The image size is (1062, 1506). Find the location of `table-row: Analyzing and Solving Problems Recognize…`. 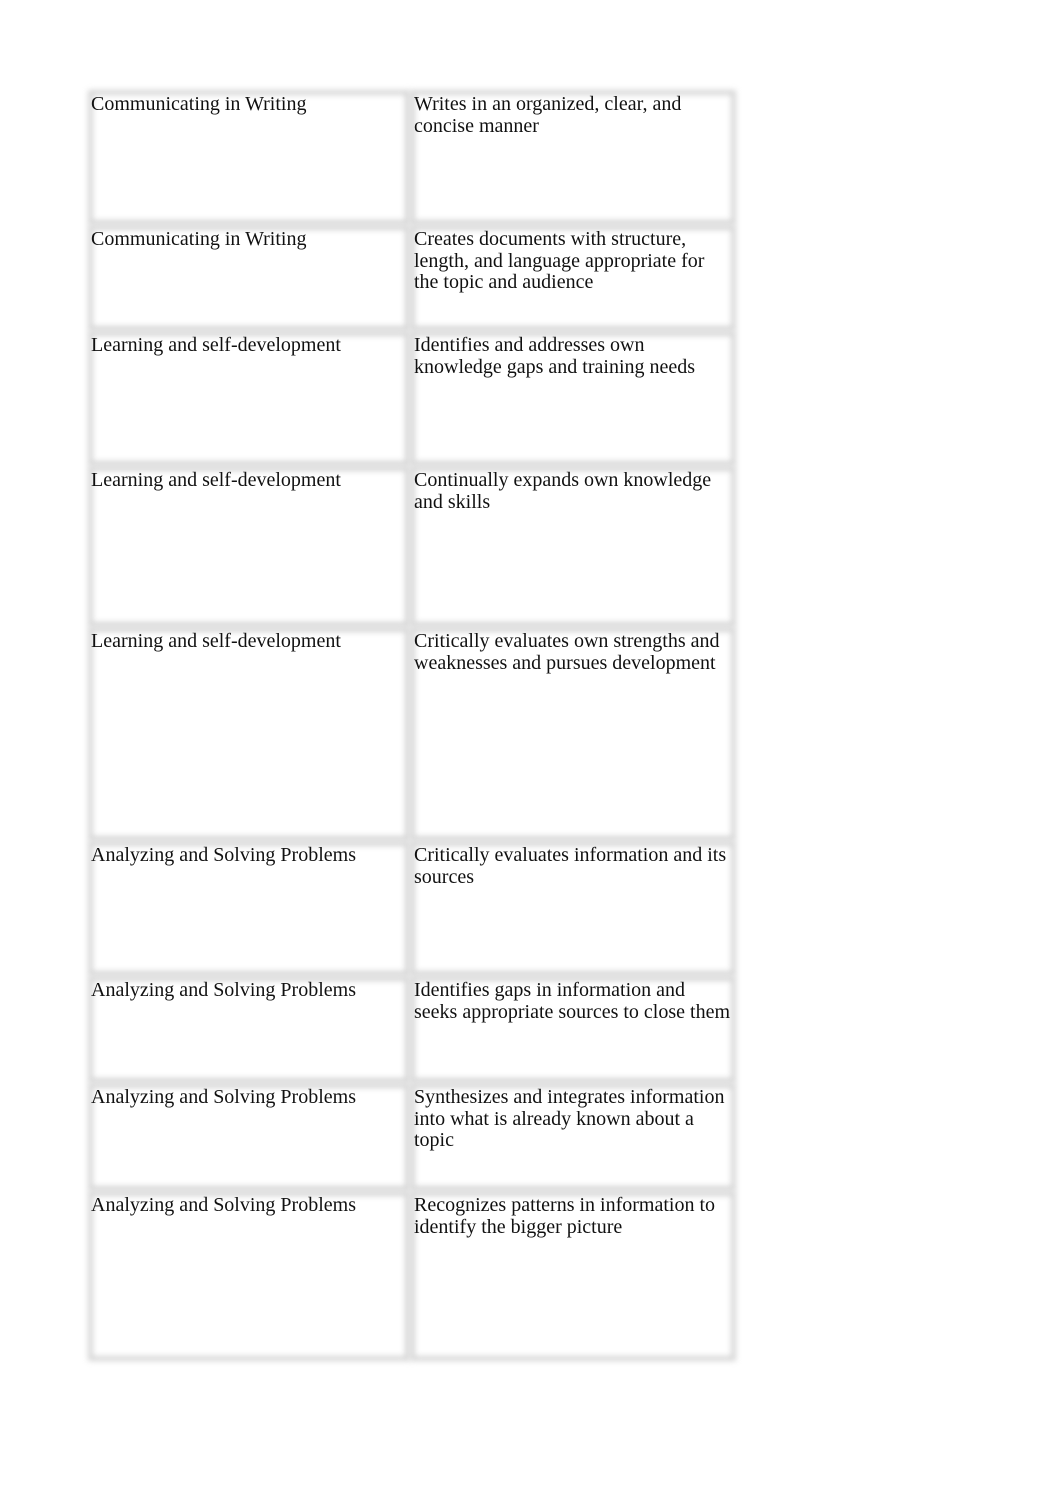

table-row: Analyzing and Solving Problems Recognize… is located at coordinates (412, 1276).